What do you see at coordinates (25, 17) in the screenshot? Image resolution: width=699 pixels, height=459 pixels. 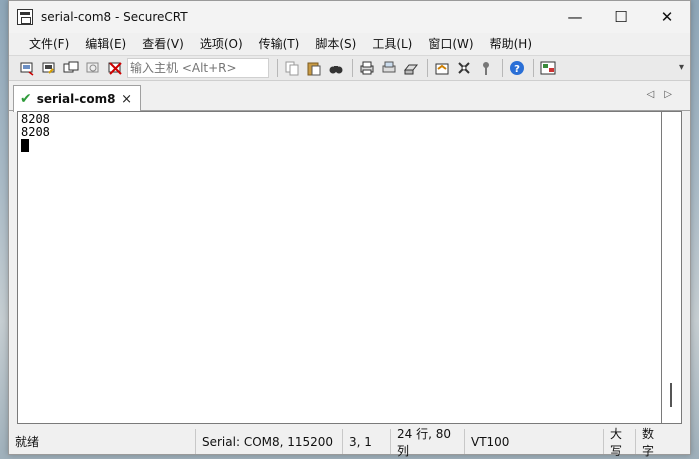 I see `securecrt-app-icon` at bounding box center [25, 17].